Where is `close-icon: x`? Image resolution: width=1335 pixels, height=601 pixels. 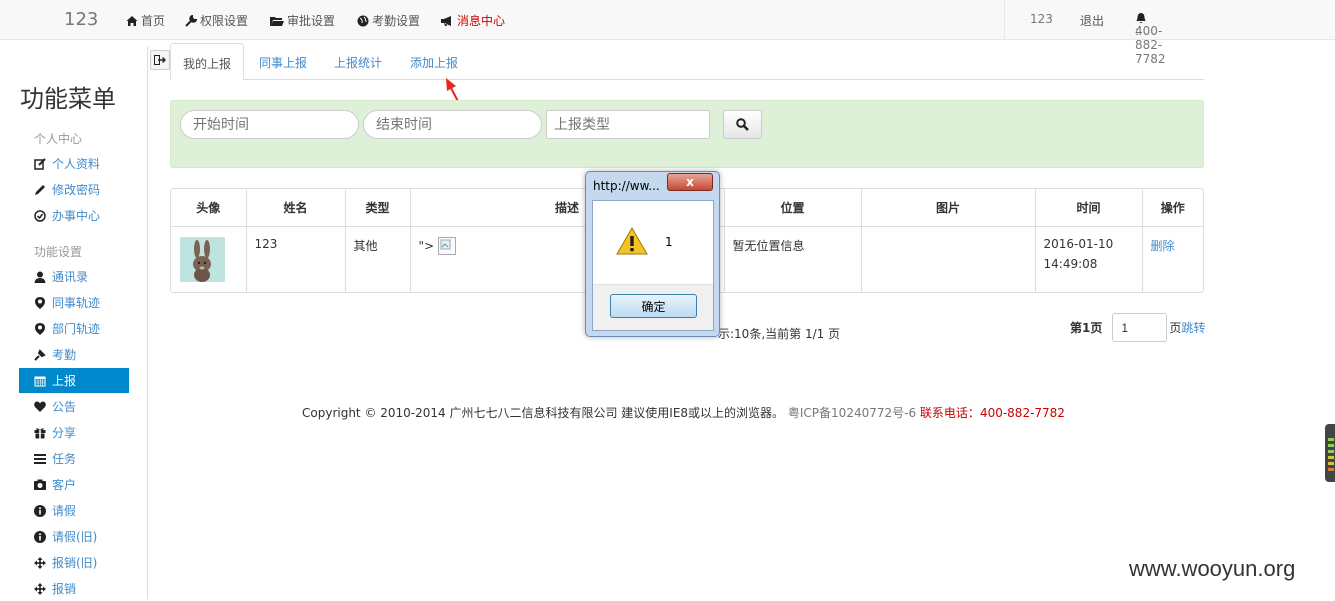 close-icon: x is located at coordinates (690, 182).